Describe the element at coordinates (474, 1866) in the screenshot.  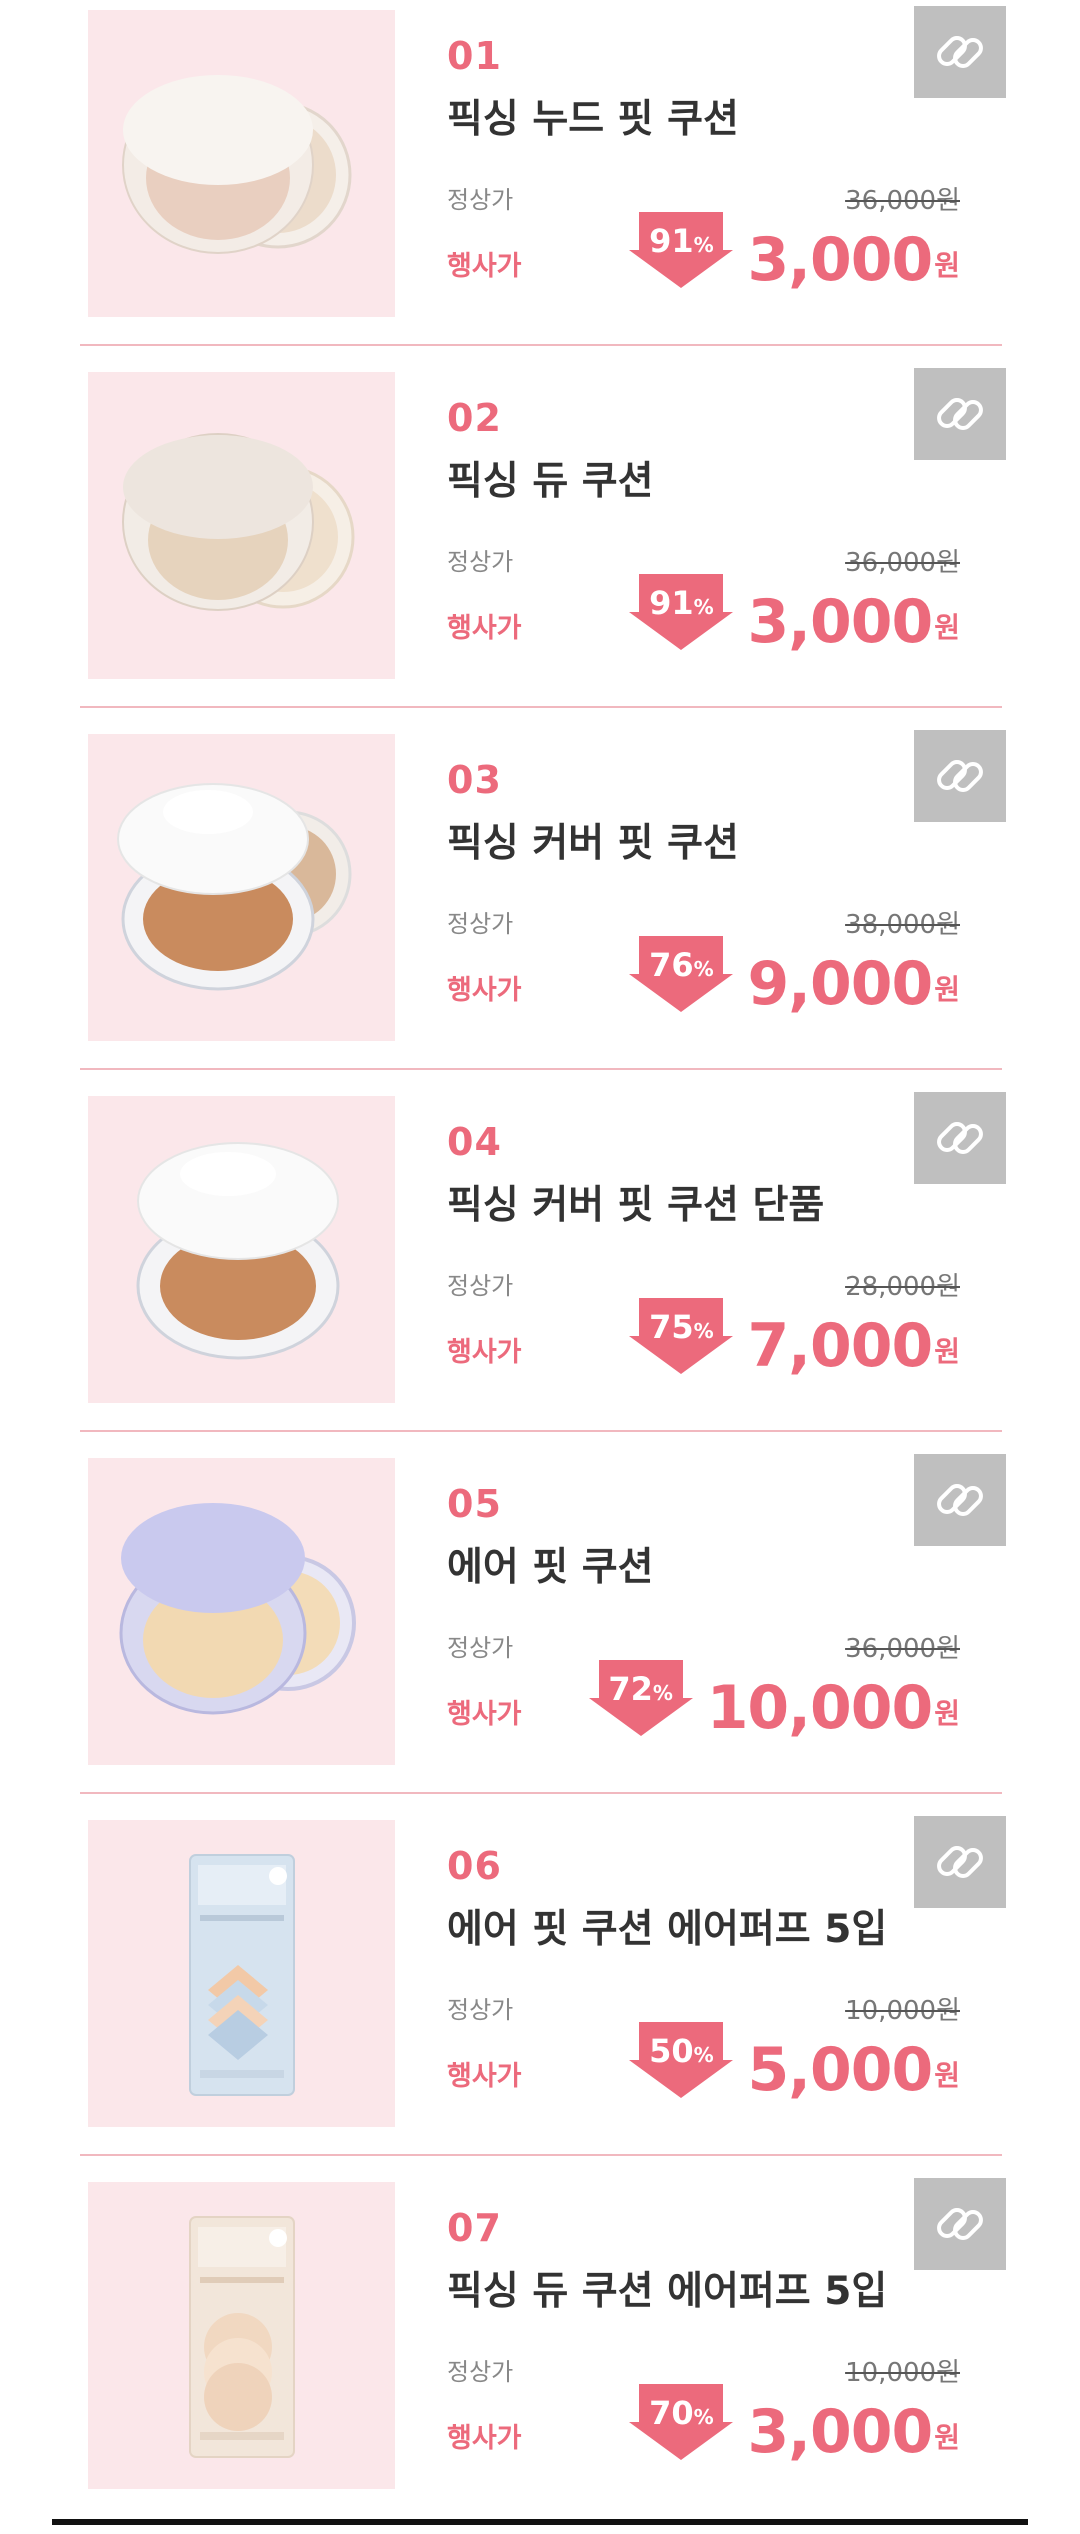
I see `product-number: 06` at that location.